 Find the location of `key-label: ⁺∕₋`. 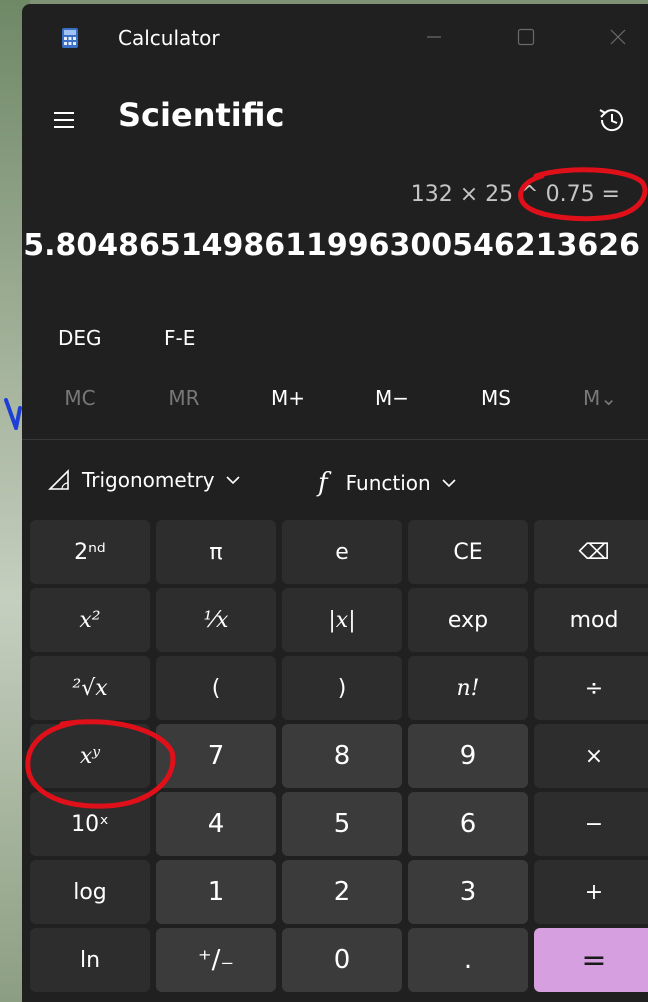

key-label: ⁺∕₋ is located at coordinates (216, 960).